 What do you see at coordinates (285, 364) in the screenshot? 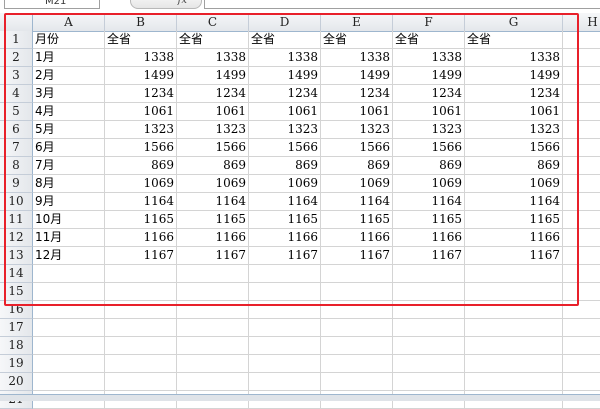
I see `cell-d19` at bounding box center [285, 364].